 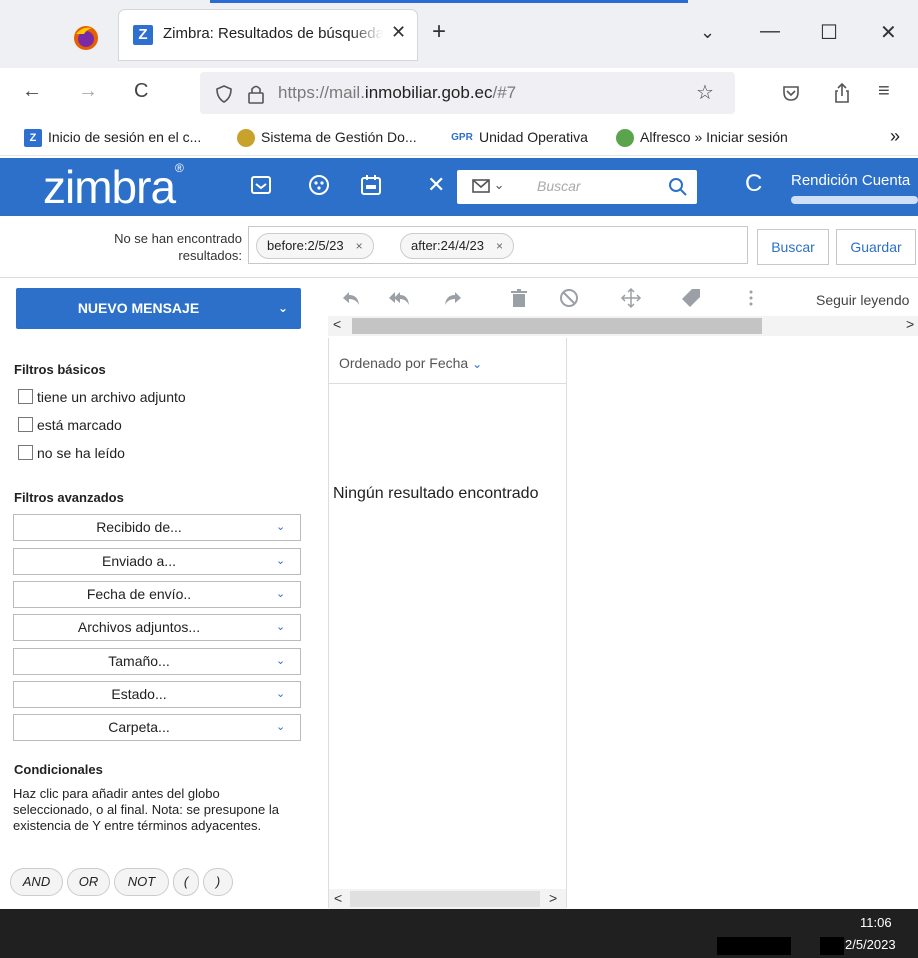 What do you see at coordinates (351, 298) in the screenshot?
I see `reply-icon` at bounding box center [351, 298].